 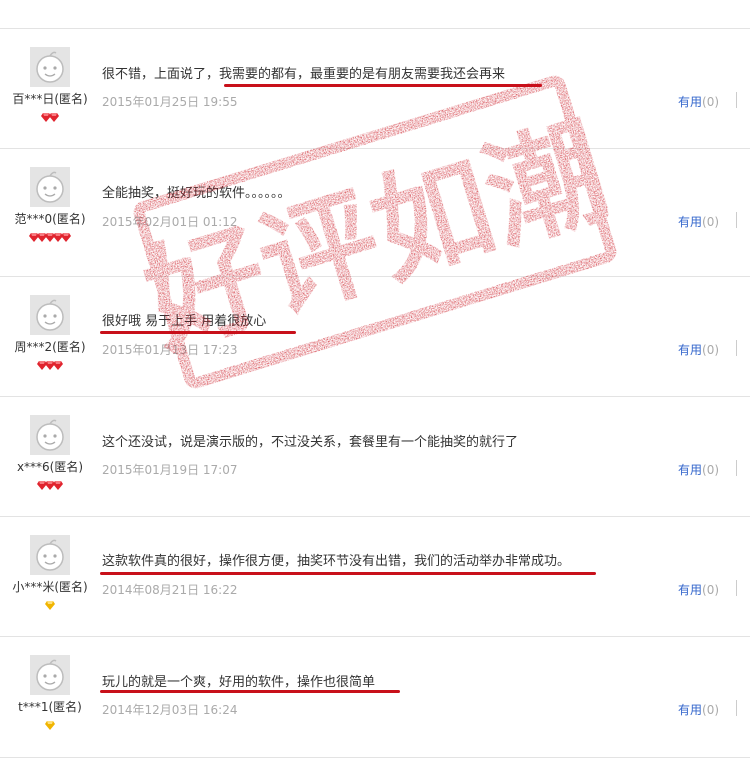 I want to click on review-timestamp: 2014年08月21日 16:22, so click(x=170, y=590).